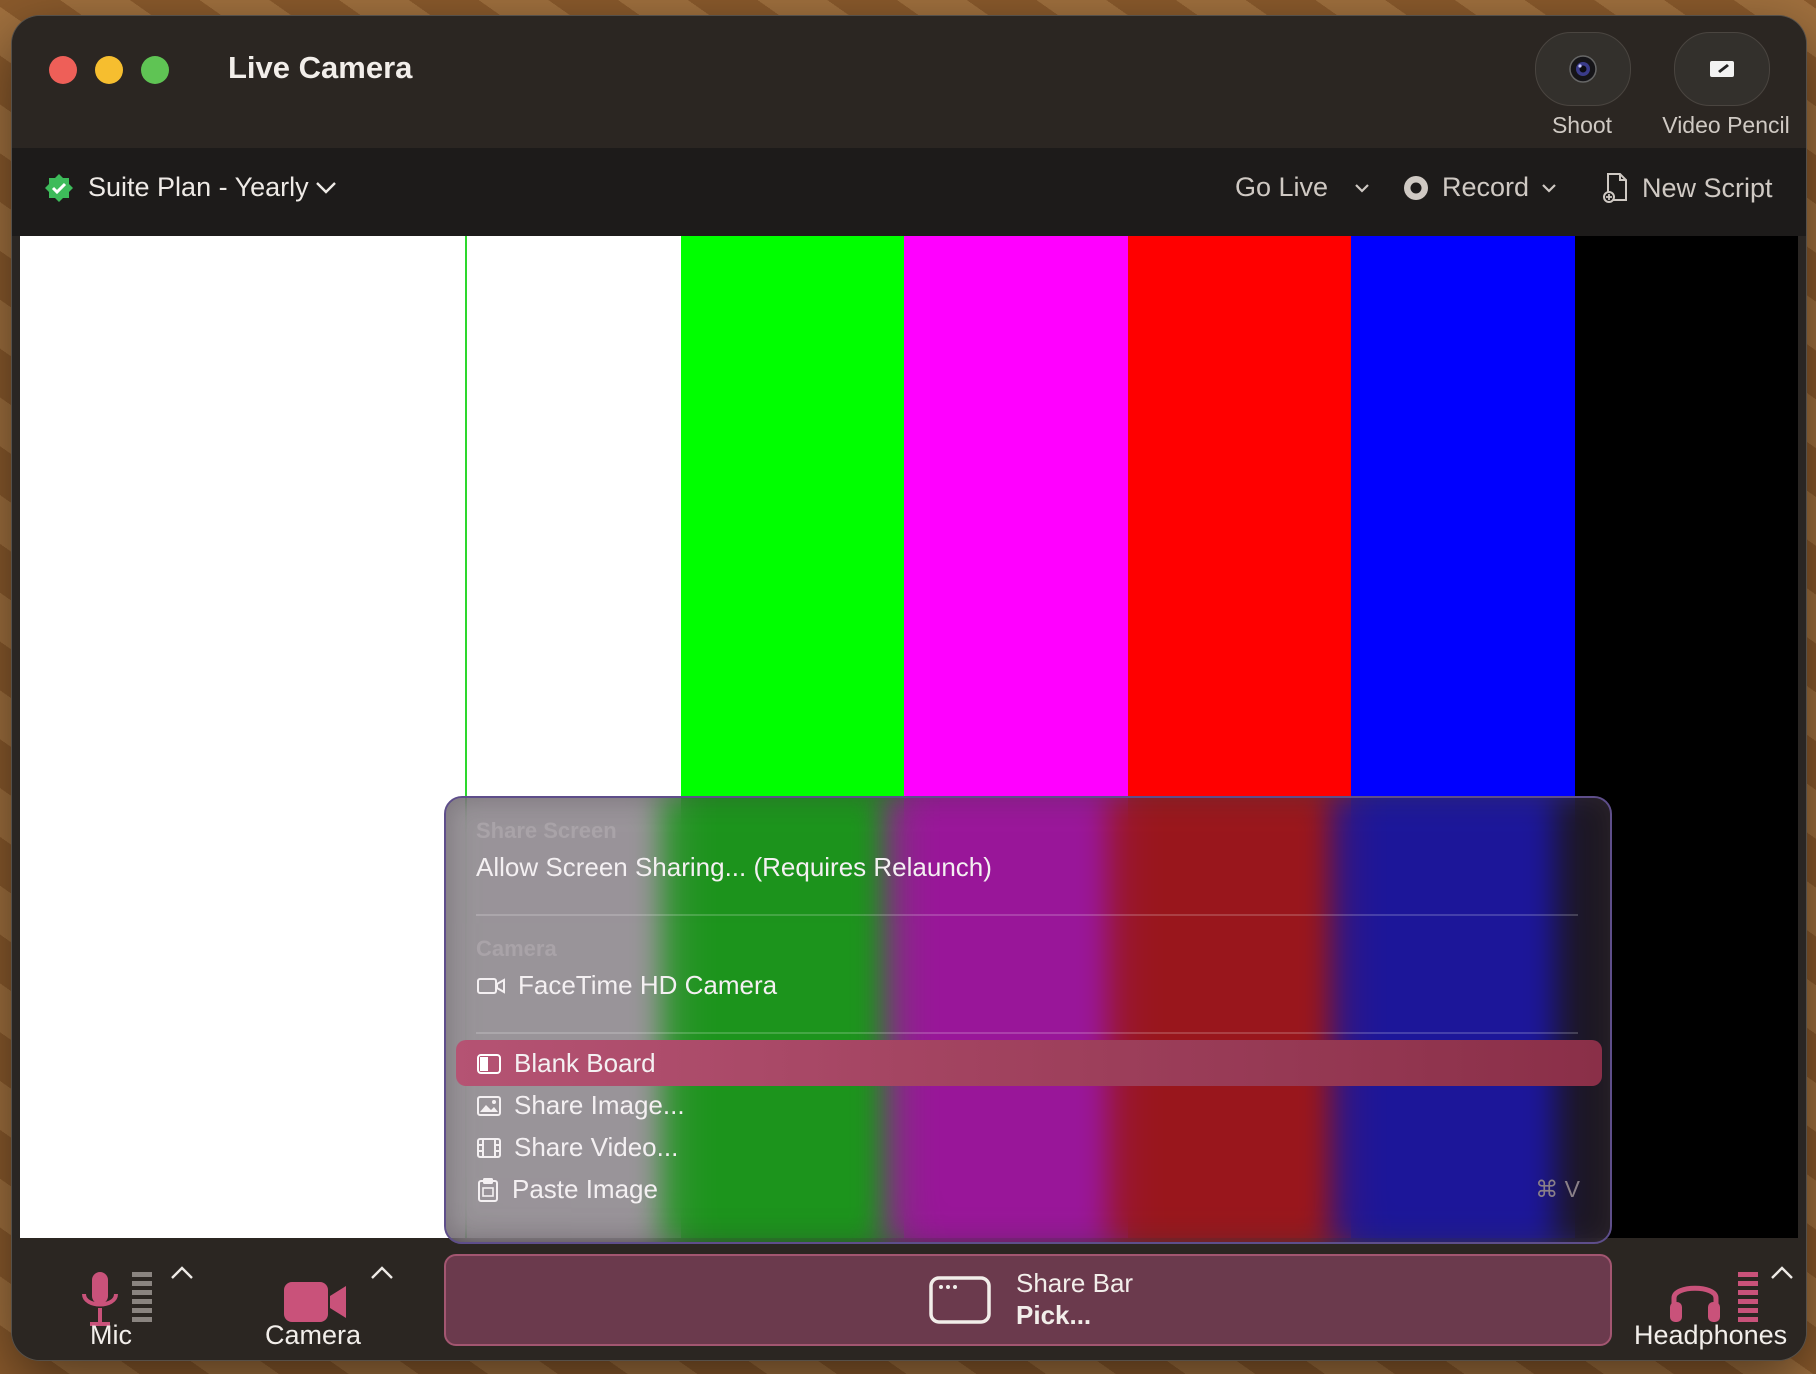  Describe the element at coordinates (1582, 125) in the screenshot. I see `shoot-label: Shoot` at that location.